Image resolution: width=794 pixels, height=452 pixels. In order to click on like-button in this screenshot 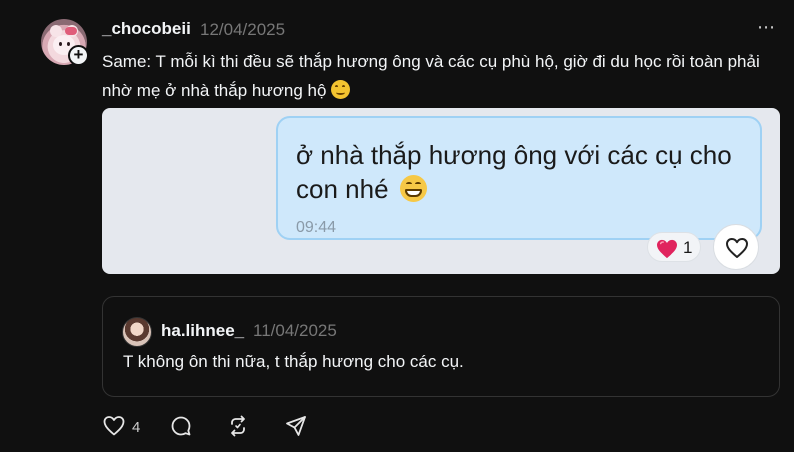, I will do `click(114, 426)`.